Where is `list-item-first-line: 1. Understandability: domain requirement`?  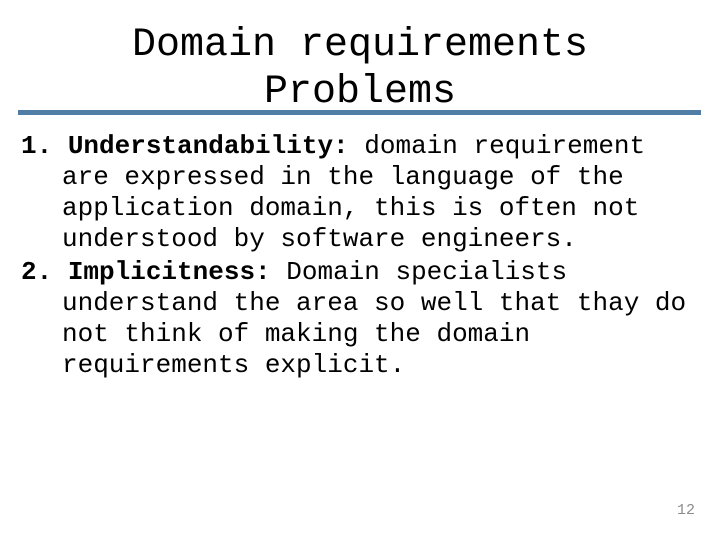
list-item-first-line: 1. Understandability: domain requirement is located at coordinates (366, 146).